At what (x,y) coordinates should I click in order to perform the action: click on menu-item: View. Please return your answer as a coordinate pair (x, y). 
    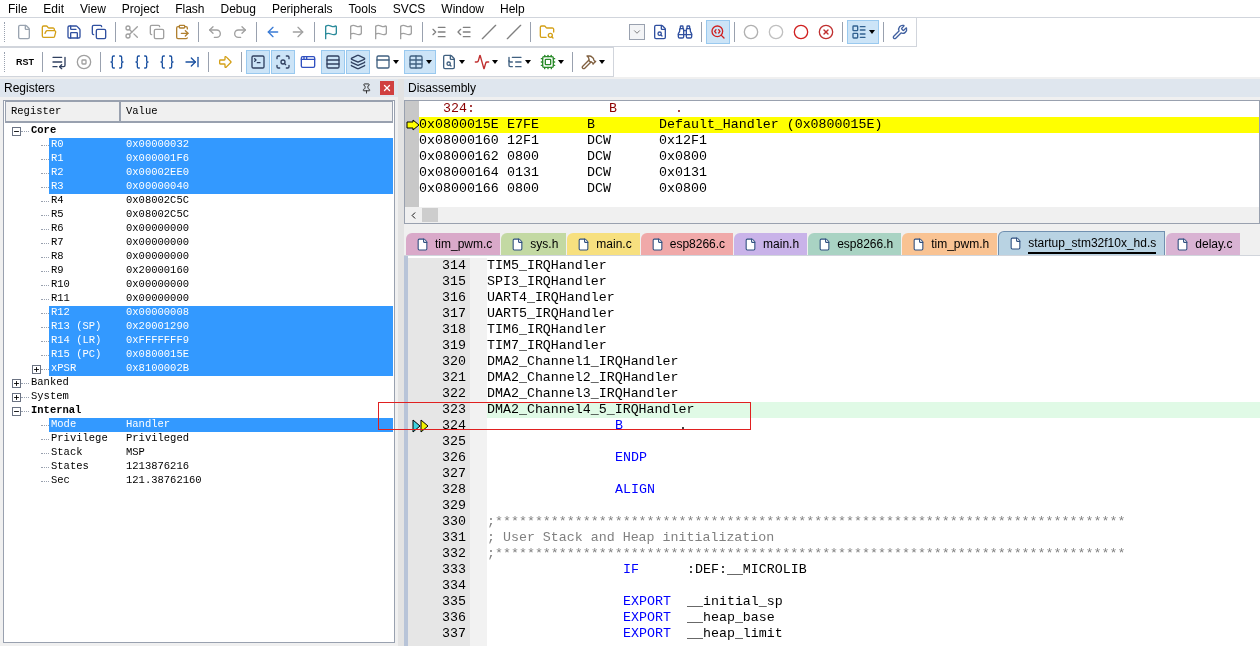
    Looking at the image, I should click on (93, 9).